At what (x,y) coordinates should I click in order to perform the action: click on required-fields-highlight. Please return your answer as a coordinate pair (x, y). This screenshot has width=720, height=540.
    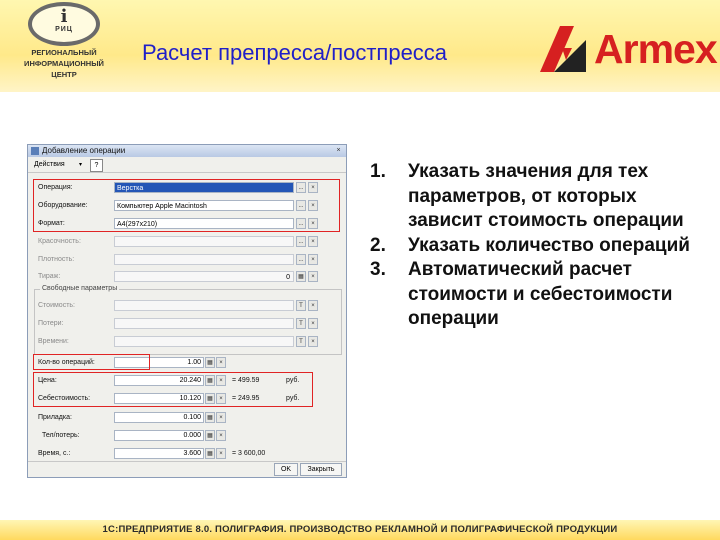
    Looking at the image, I should click on (186, 205).